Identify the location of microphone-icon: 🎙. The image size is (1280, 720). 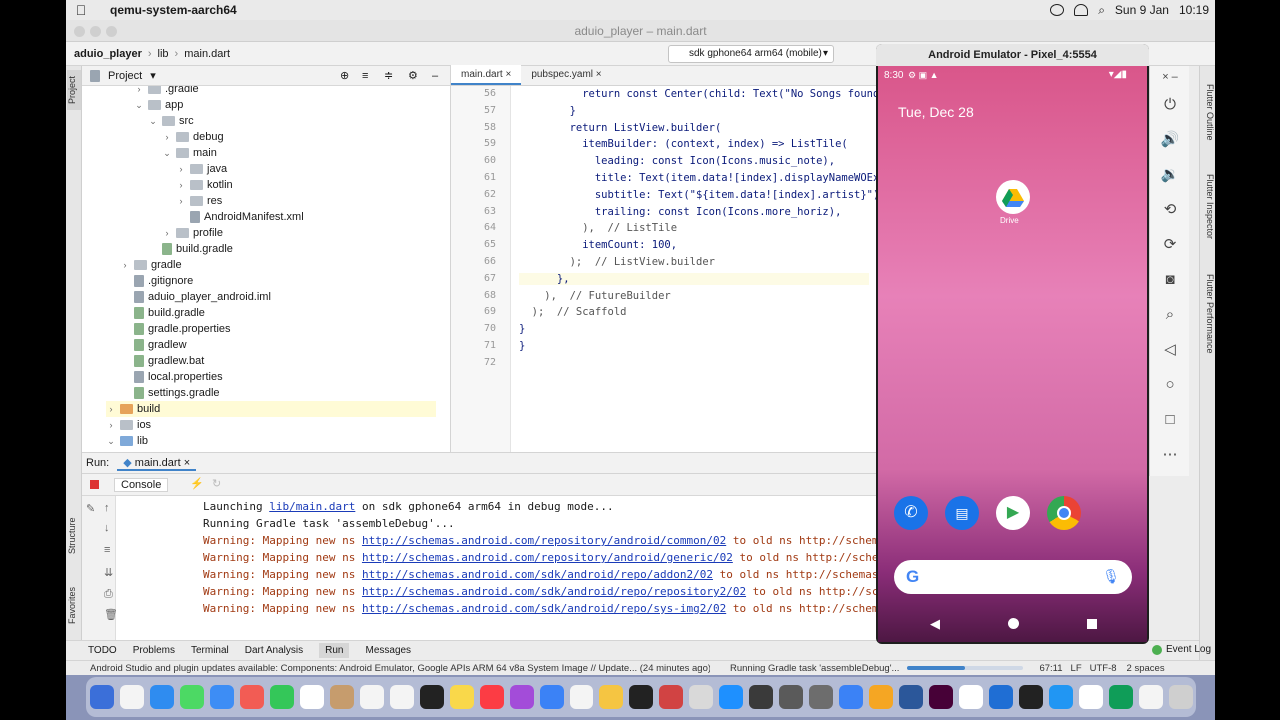
(1111, 576).